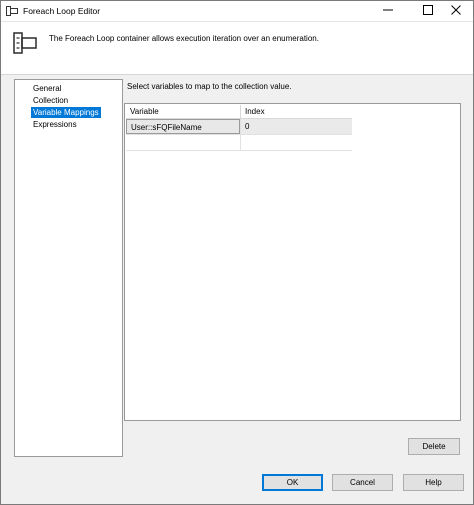 This screenshot has width=474, height=505. Describe the element at coordinates (62, 11) in the screenshot. I see `window-title: Foreach Loop Editor` at that location.